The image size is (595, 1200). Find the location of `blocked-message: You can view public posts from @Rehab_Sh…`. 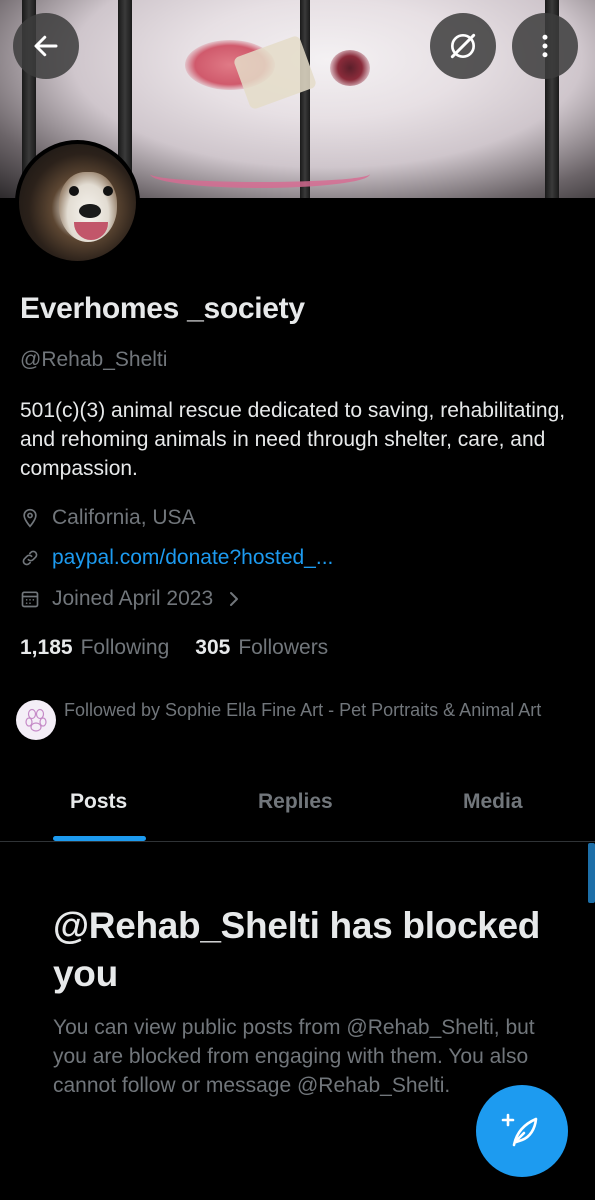

blocked-message: You can view public posts from @Rehab_Sh… is located at coordinates (294, 1056).